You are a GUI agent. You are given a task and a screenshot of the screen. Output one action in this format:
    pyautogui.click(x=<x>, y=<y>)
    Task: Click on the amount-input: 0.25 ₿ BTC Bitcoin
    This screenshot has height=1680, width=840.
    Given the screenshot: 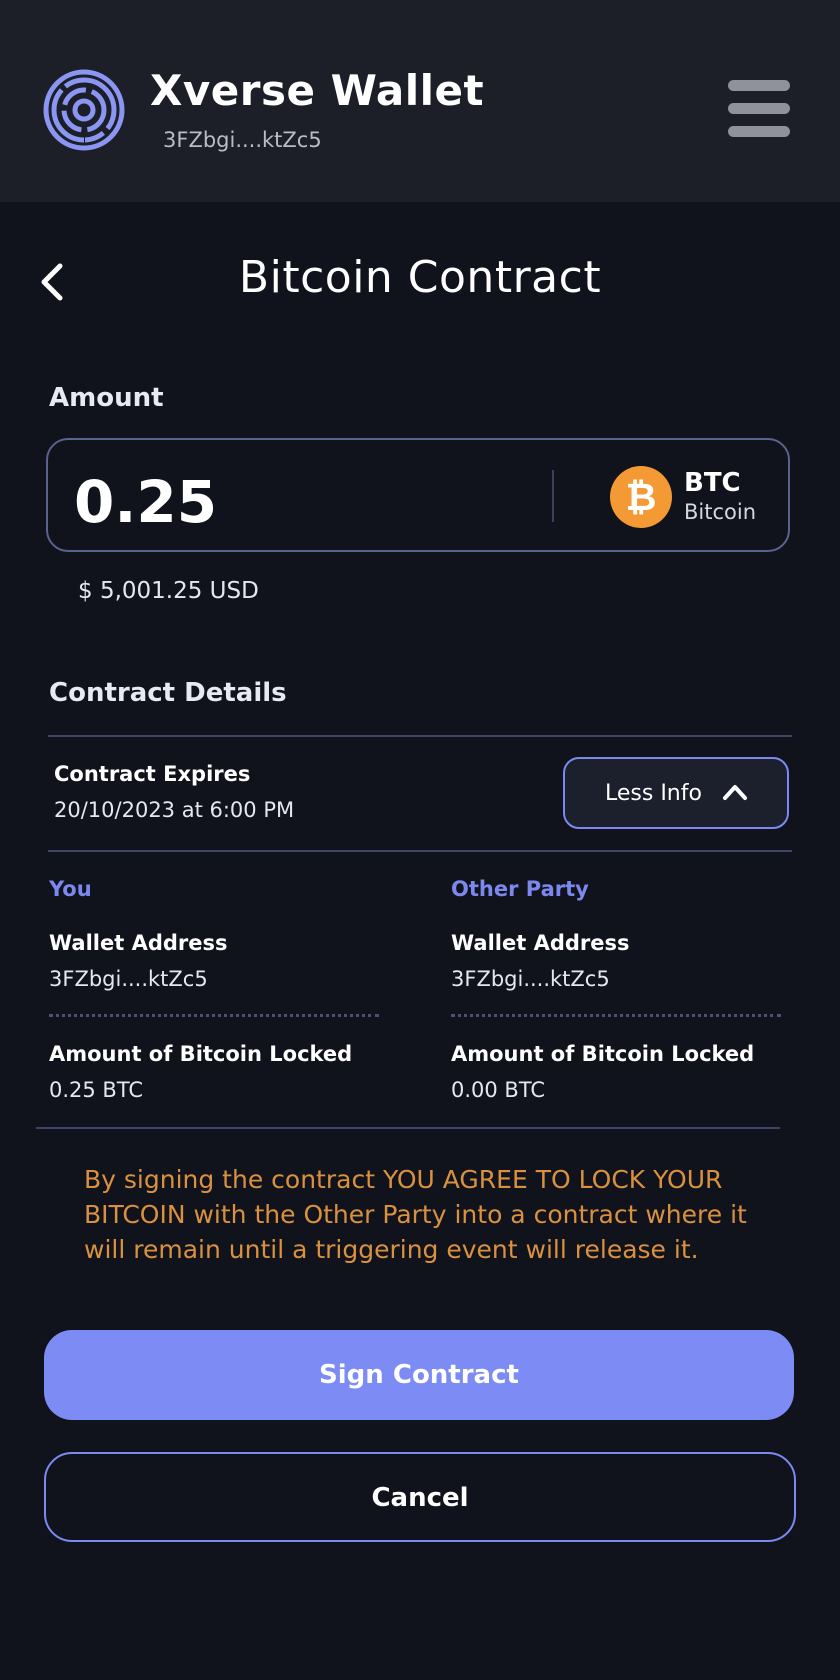 What is the action you would take?
    pyautogui.click(x=418, y=495)
    